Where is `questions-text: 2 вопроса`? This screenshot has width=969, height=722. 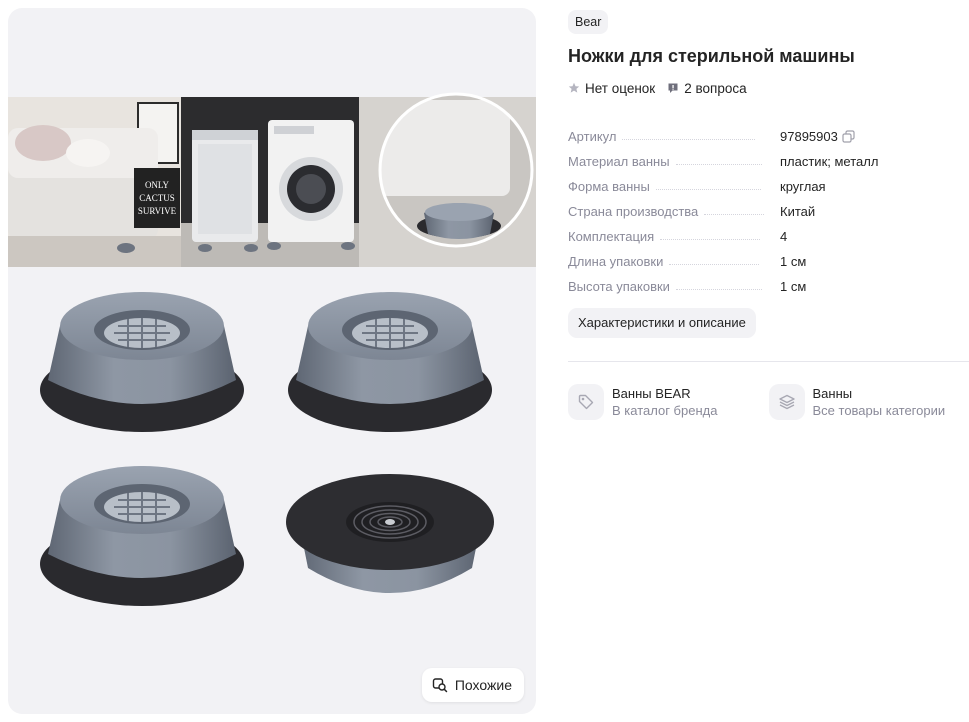
questions-text: 2 вопроса is located at coordinates (715, 88).